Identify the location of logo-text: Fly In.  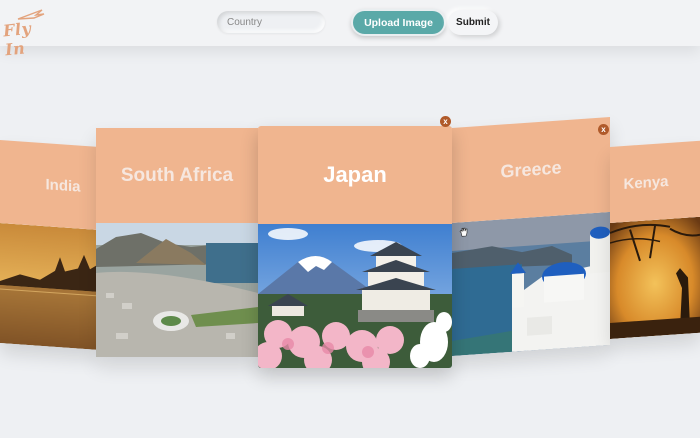
(17, 39).